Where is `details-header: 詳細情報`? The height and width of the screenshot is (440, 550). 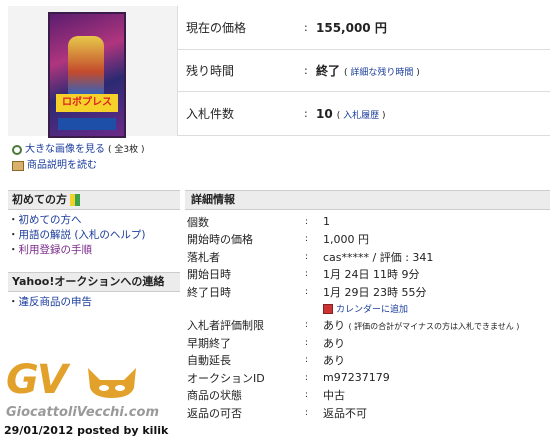
details-header: 詳細情報 is located at coordinates (367, 200).